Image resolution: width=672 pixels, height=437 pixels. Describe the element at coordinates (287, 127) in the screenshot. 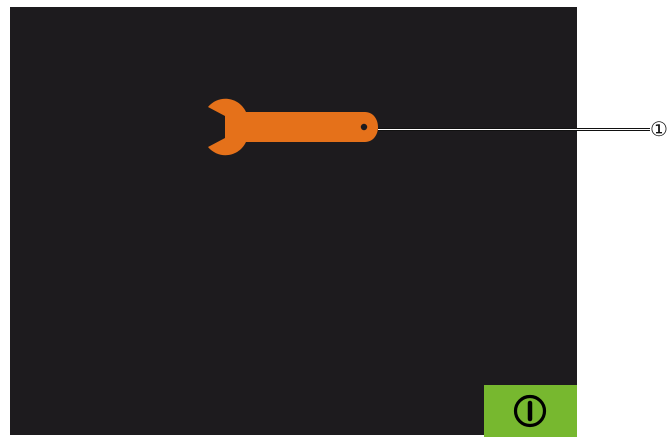

I see `wrench-icon` at that location.